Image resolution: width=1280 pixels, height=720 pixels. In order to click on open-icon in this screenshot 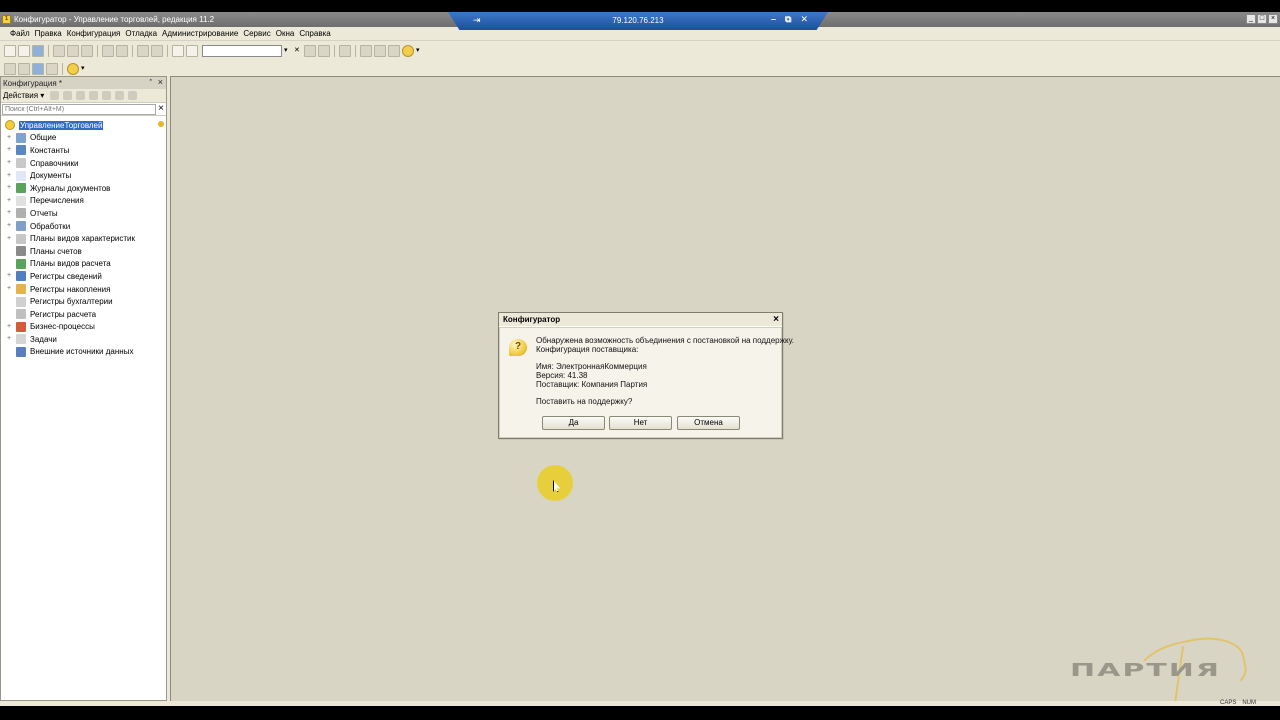, I will do `click(24, 50)`.